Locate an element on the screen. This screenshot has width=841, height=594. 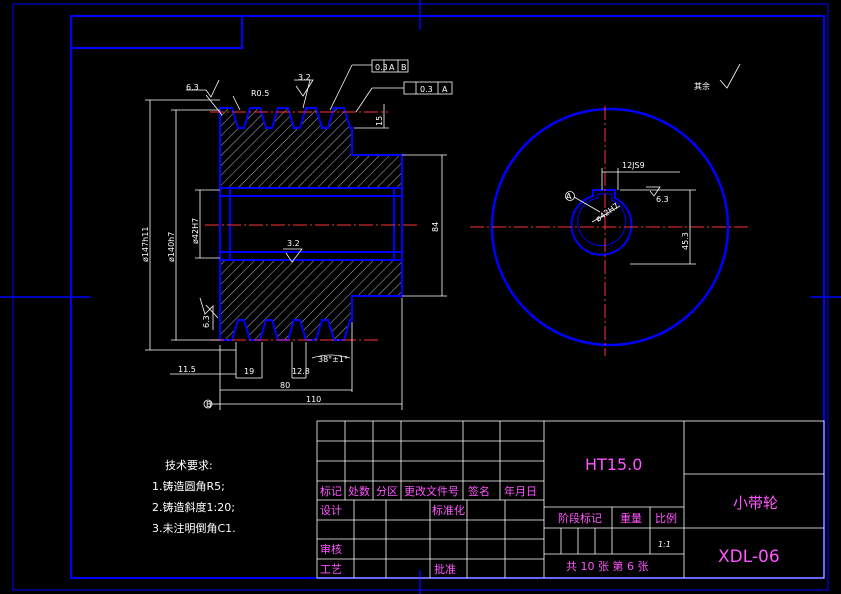
header-design: 设计 is located at coordinates (331, 510).